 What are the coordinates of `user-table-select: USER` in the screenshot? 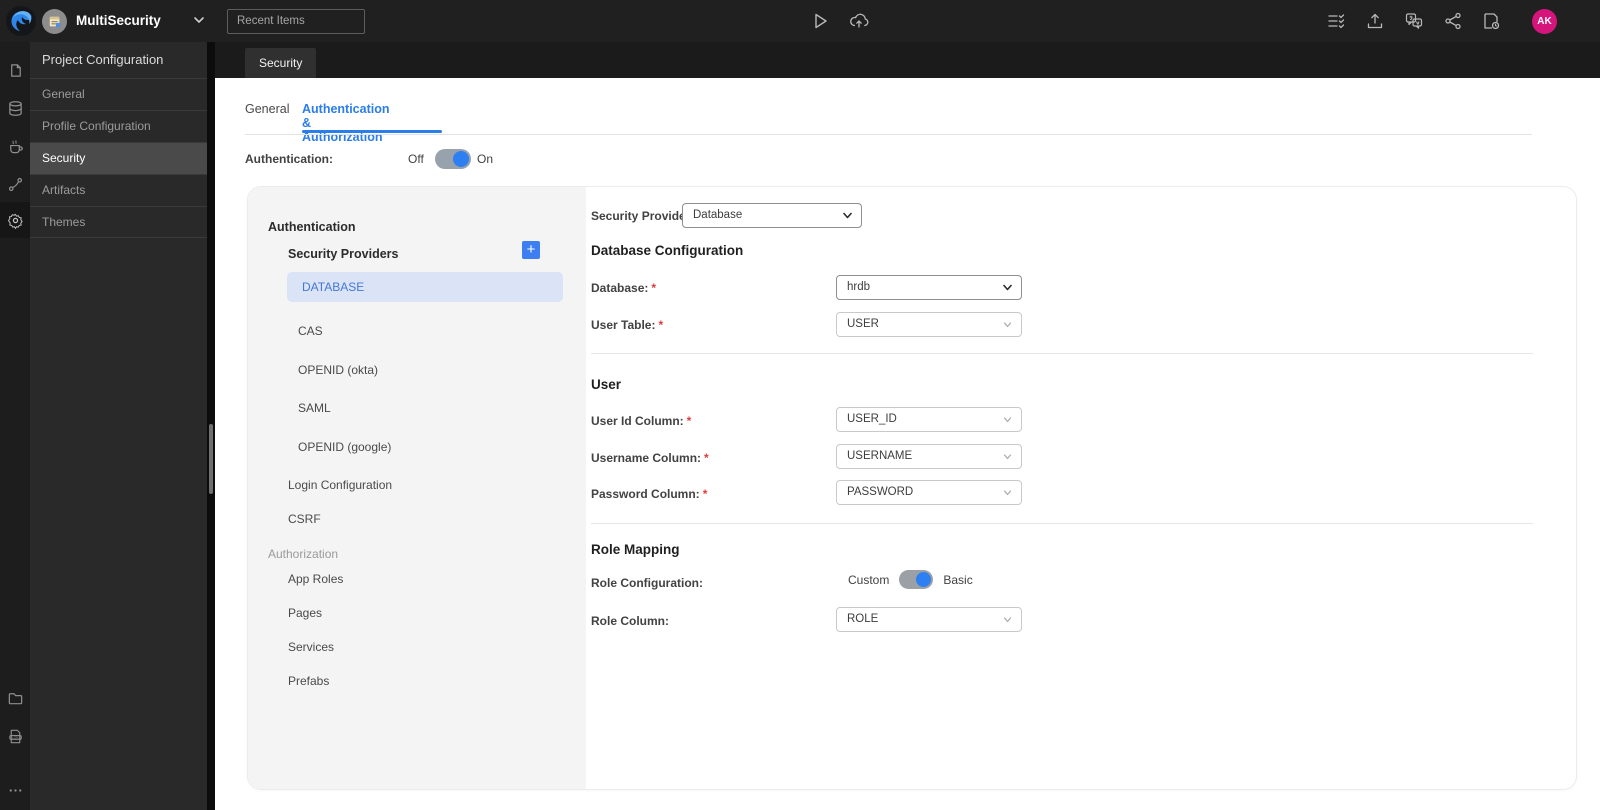 It's located at (929, 324).